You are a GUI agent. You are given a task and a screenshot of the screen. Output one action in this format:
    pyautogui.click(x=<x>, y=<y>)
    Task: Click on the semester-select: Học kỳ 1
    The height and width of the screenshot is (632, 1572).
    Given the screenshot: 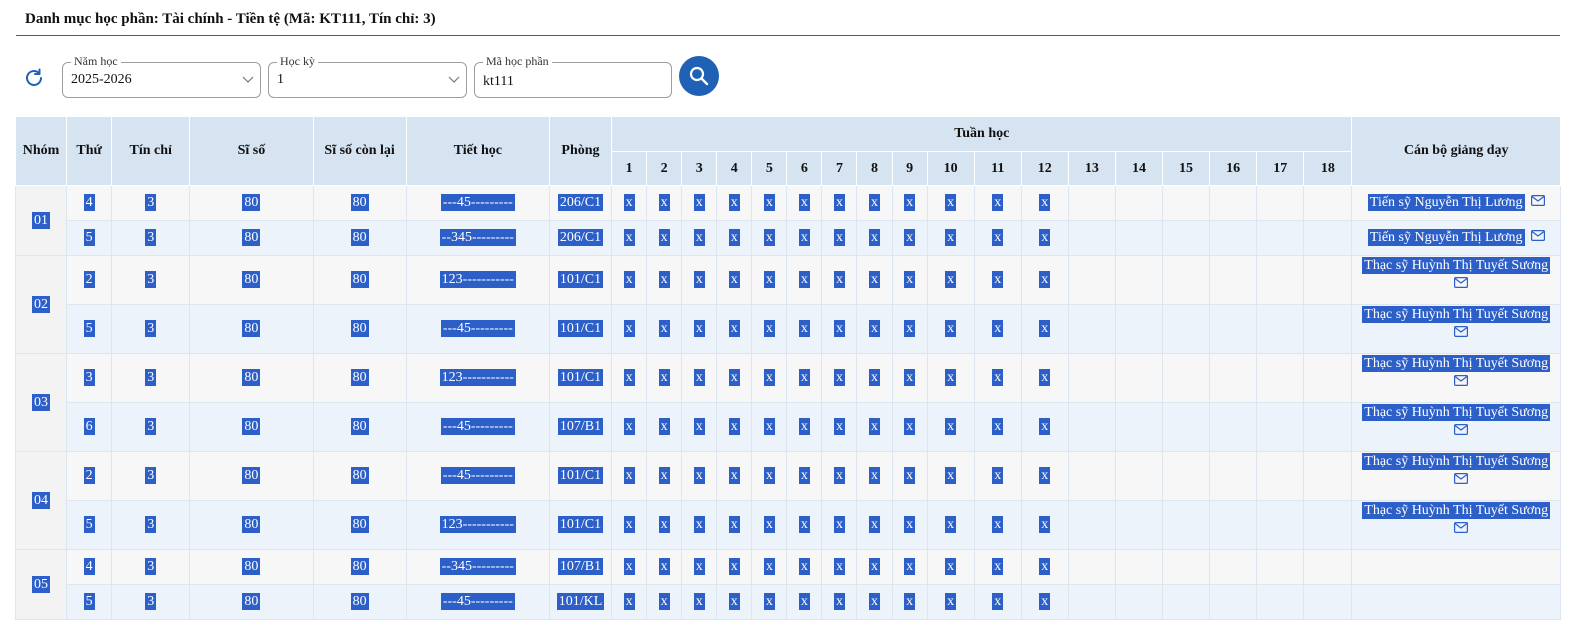 What is the action you would take?
    pyautogui.click(x=367, y=76)
    